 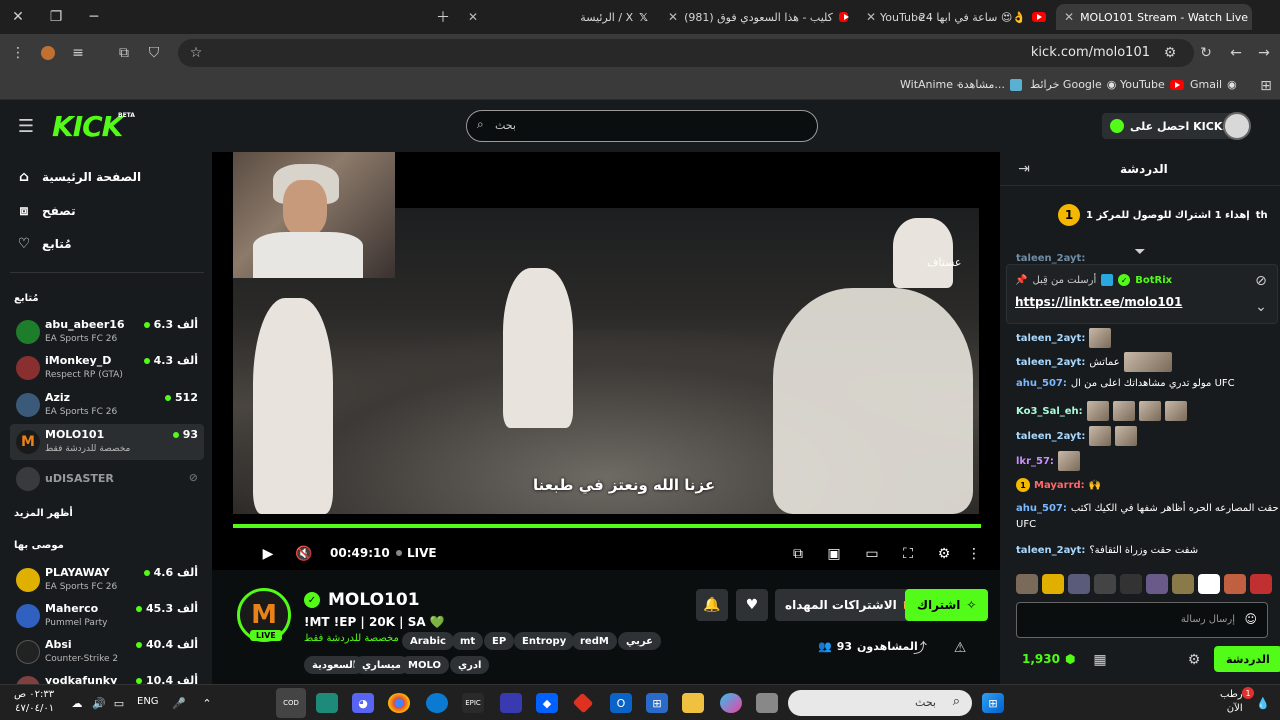 I want to click on share-icon: ⤴, so click(x=920, y=648).